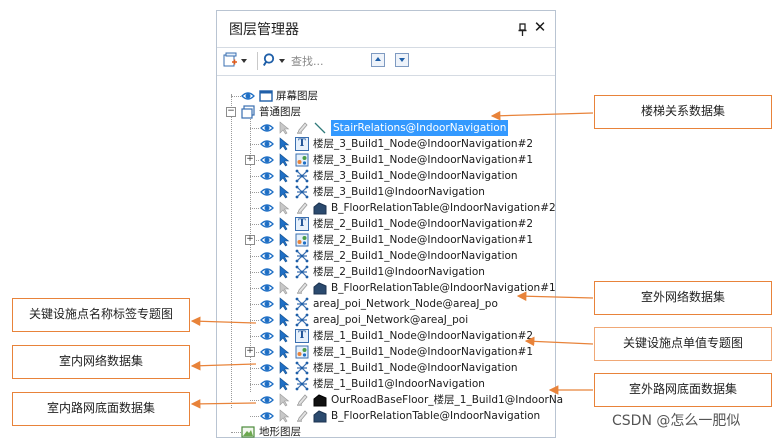 The image size is (784, 440). What do you see at coordinates (387, 256) in the screenshot?
I see `layer-row: 楼层_2_Build1_Node@IndoorNavigation` at bounding box center [387, 256].